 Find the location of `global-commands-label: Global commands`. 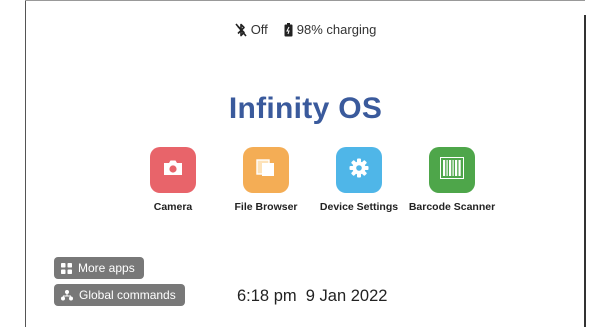

global-commands-label: Global commands is located at coordinates (127, 295).